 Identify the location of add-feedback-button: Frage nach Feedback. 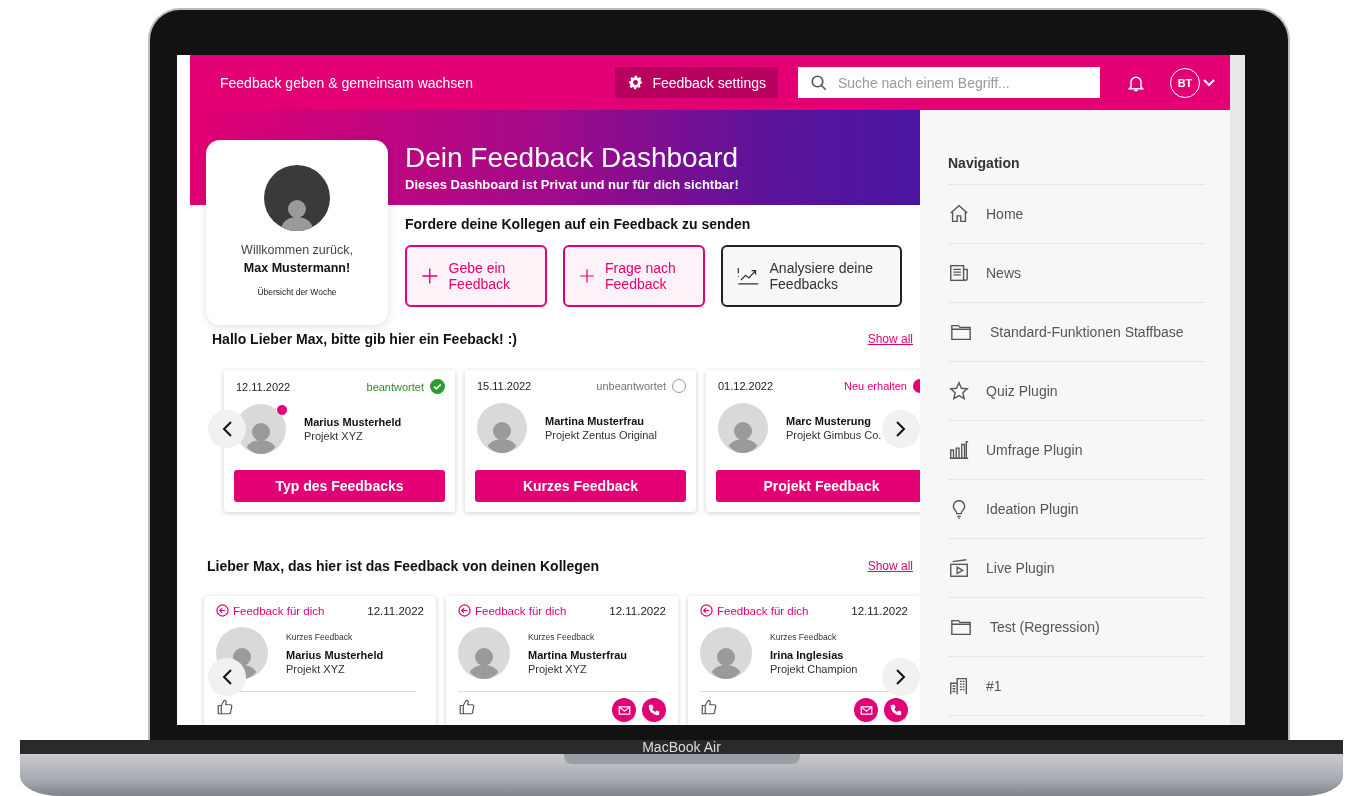
(634, 276).